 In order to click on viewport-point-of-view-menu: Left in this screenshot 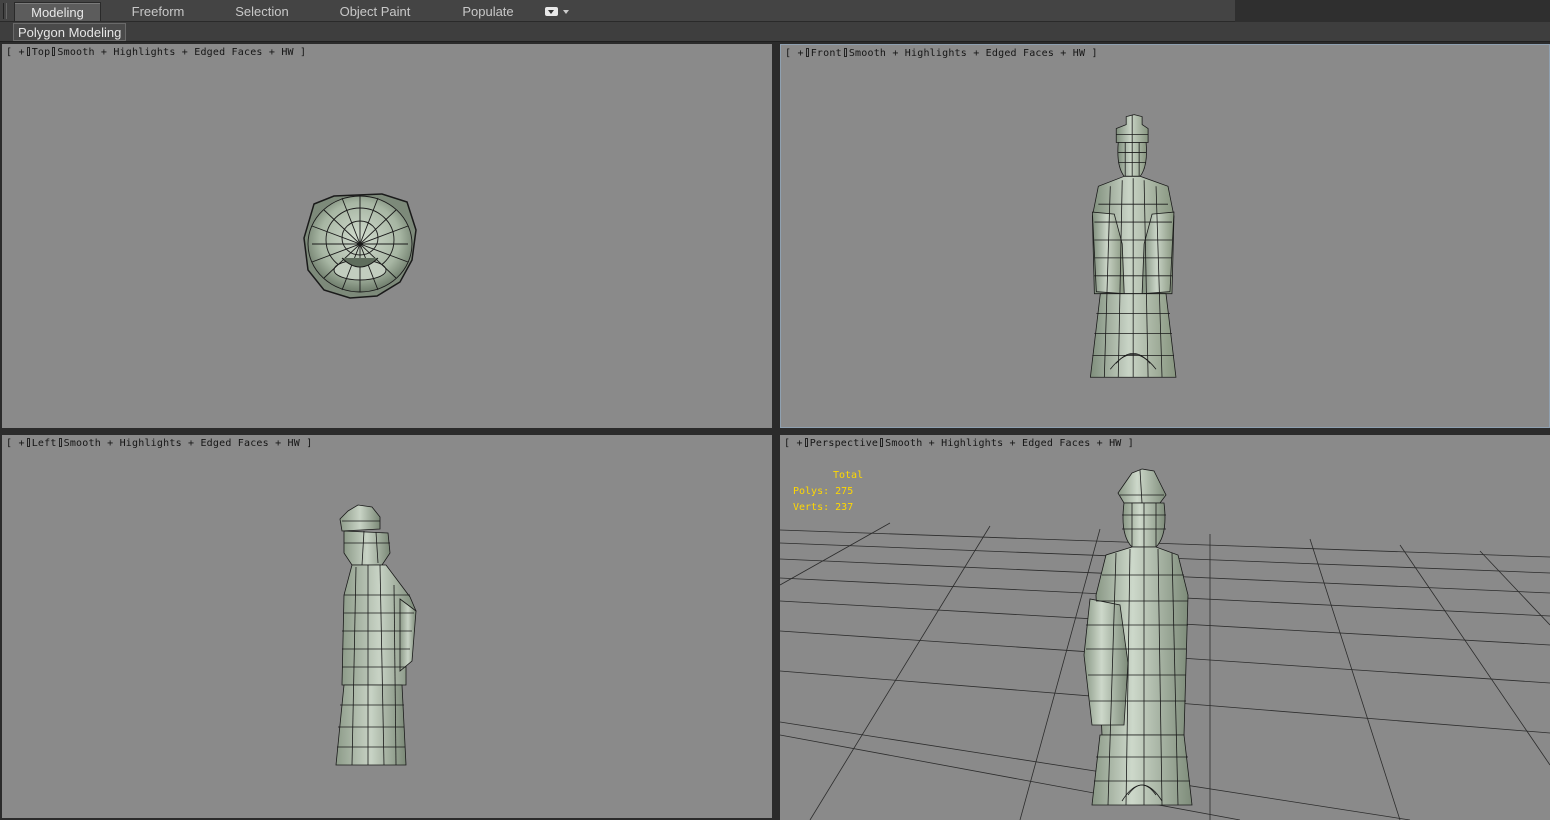, I will do `click(44, 443)`.